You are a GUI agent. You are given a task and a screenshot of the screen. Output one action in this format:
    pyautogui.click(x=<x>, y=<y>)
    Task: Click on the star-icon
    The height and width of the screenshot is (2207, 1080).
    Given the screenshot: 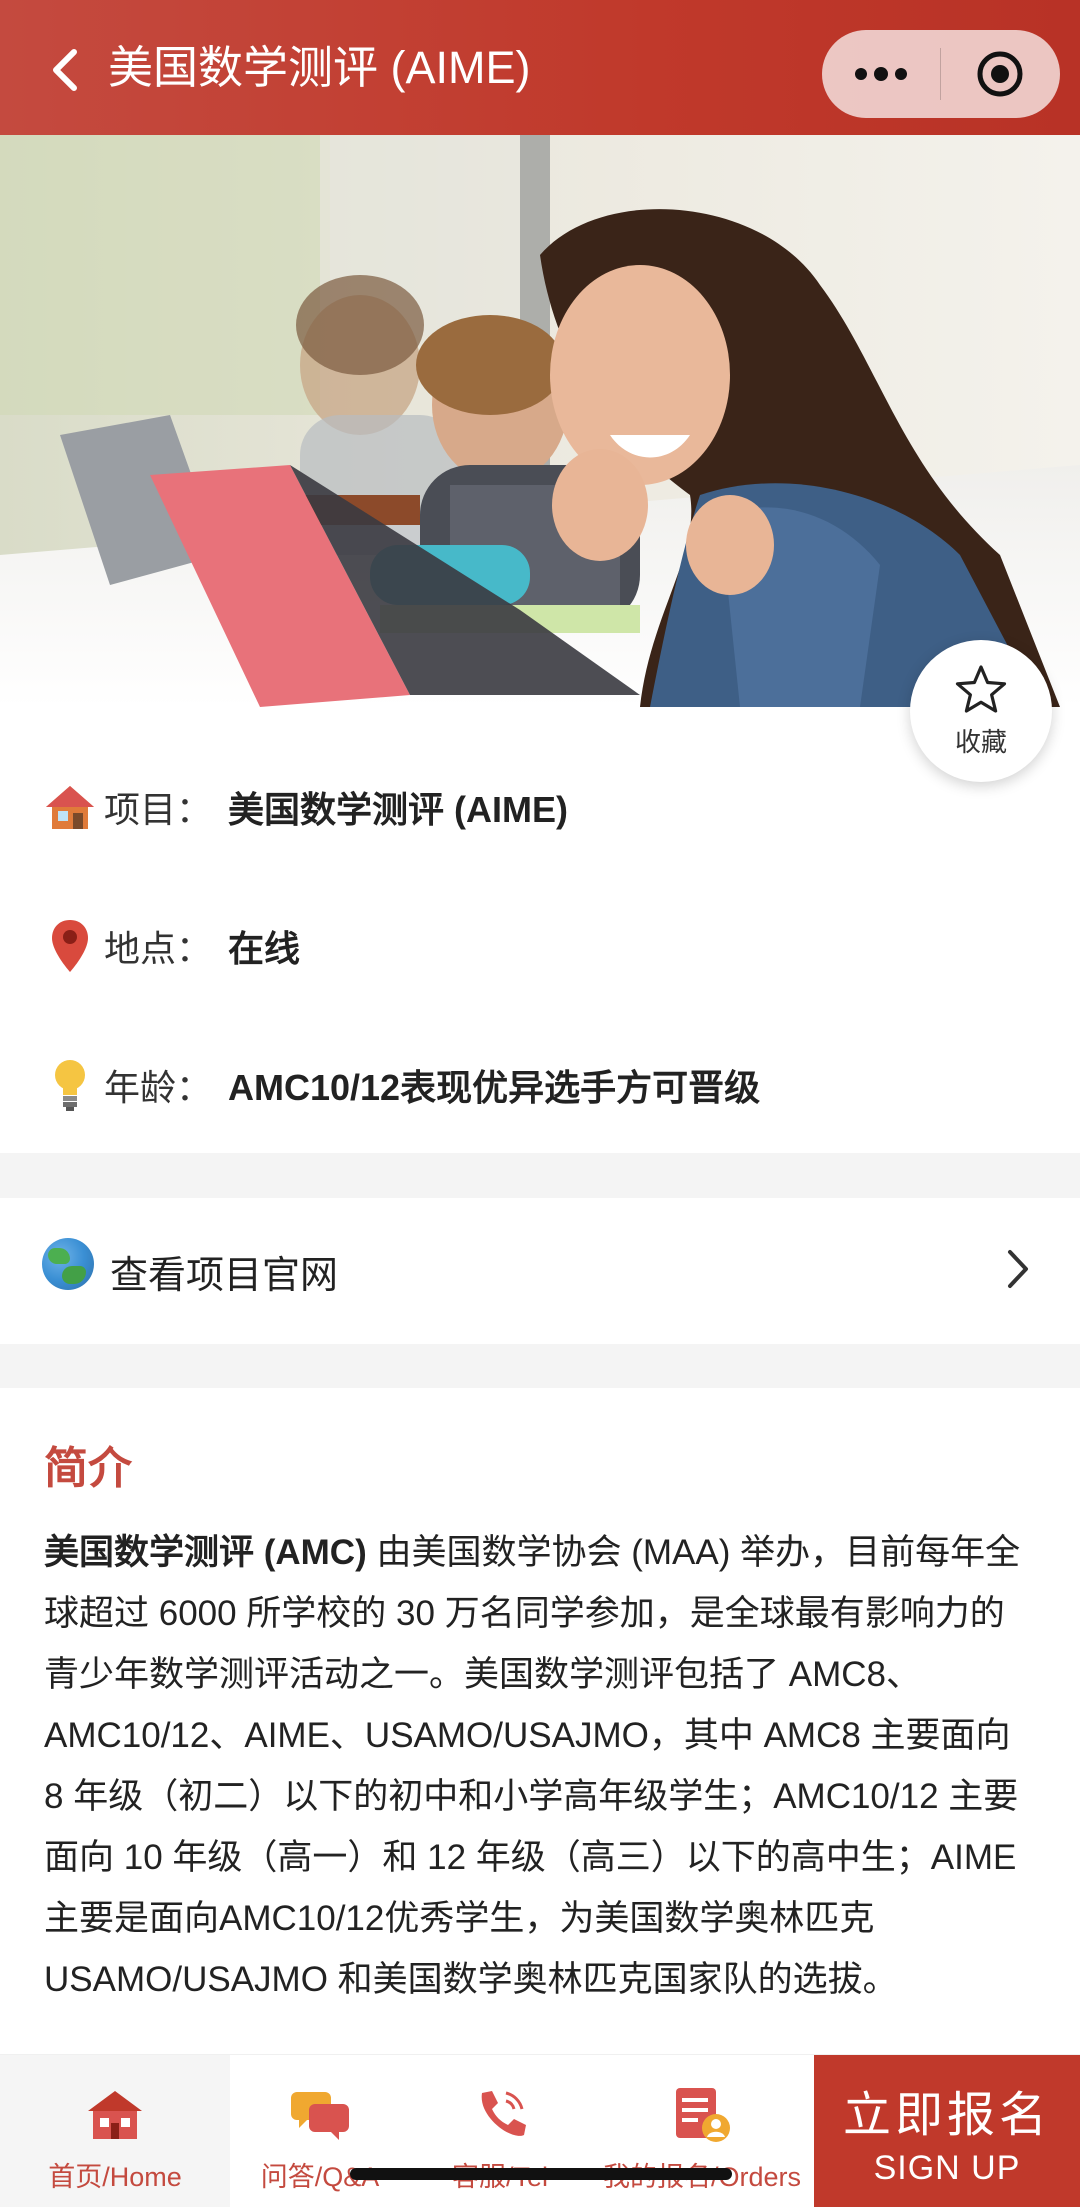 What is the action you would take?
    pyautogui.click(x=981, y=688)
    